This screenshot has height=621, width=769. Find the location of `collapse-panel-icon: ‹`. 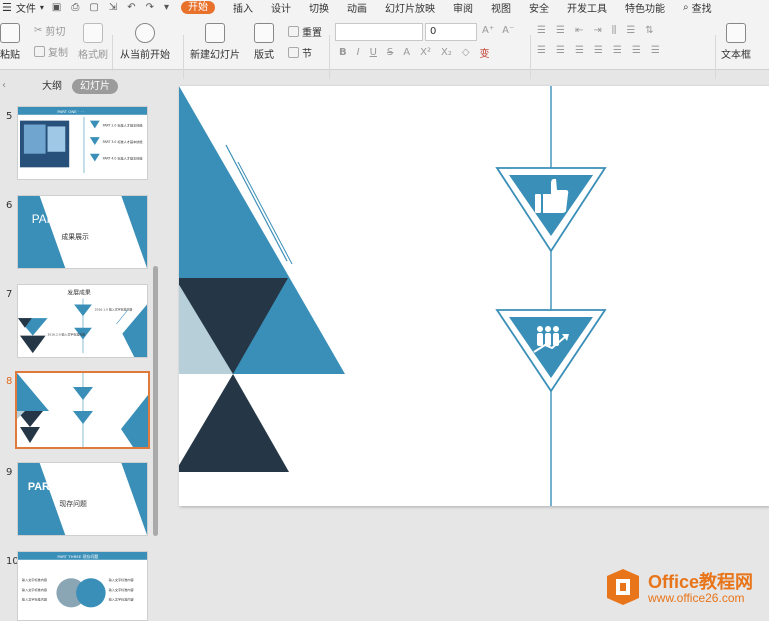

collapse-panel-icon: ‹ is located at coordinates (4, 85).